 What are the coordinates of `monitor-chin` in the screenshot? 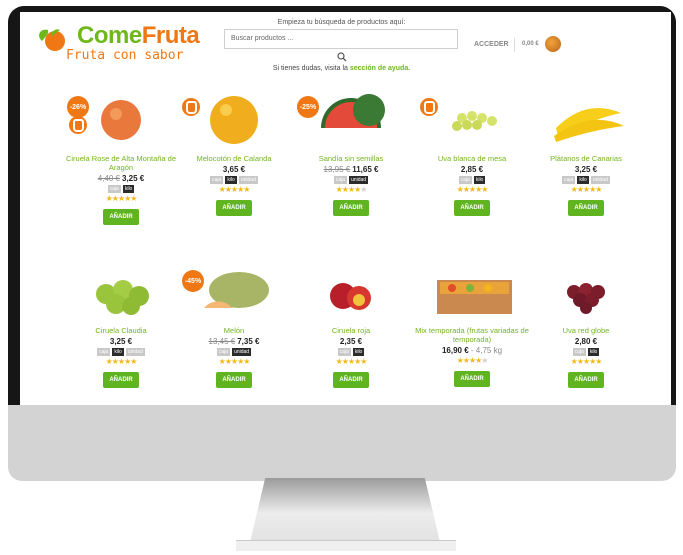 It's located at (342, 443).